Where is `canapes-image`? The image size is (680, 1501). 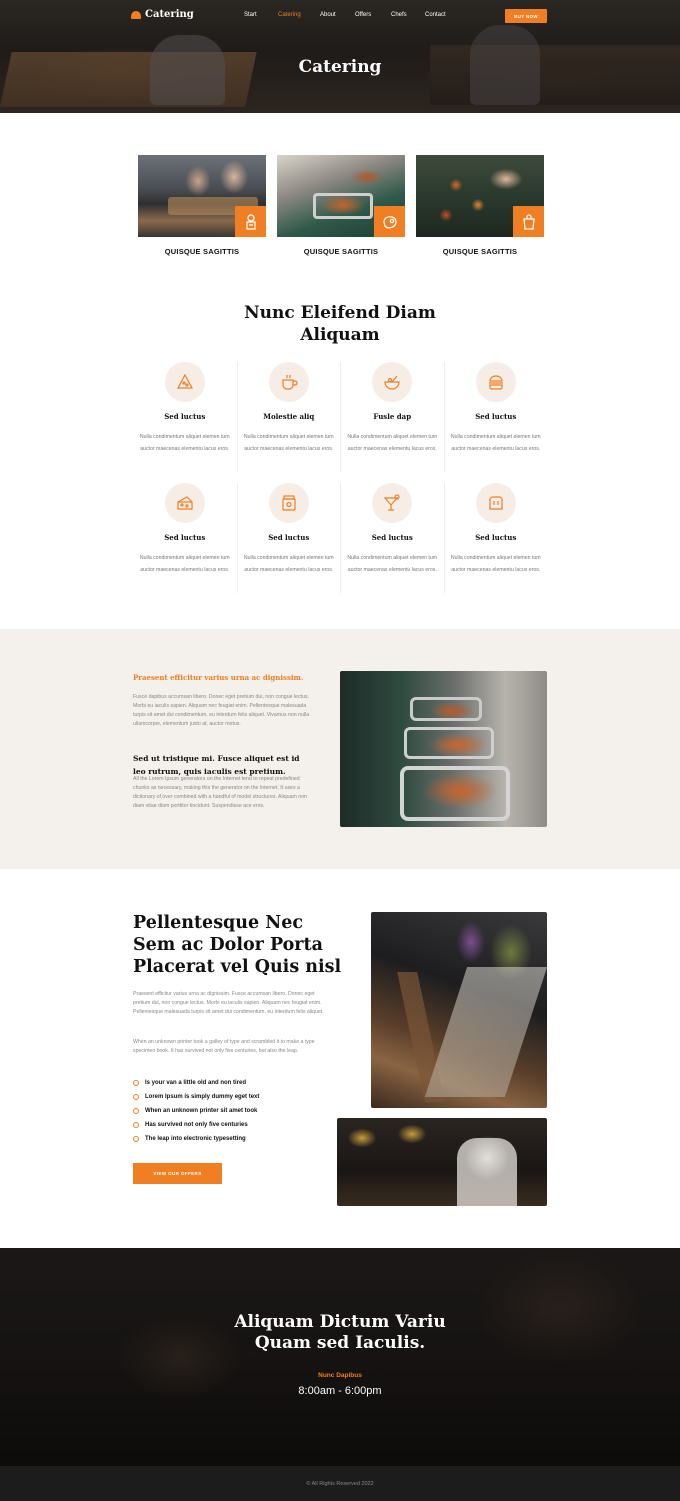 canapes-image is located at coordinates (480, 196).